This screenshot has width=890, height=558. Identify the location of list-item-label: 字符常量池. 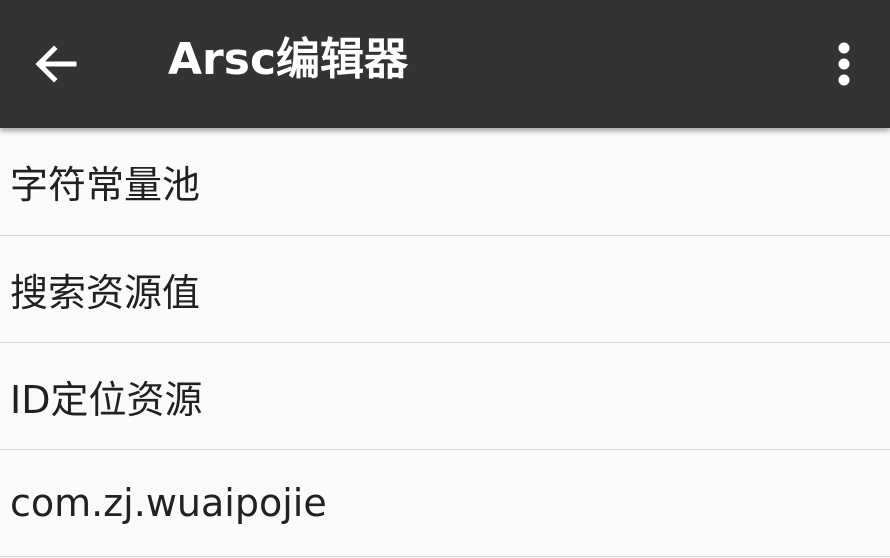
(105, 185).